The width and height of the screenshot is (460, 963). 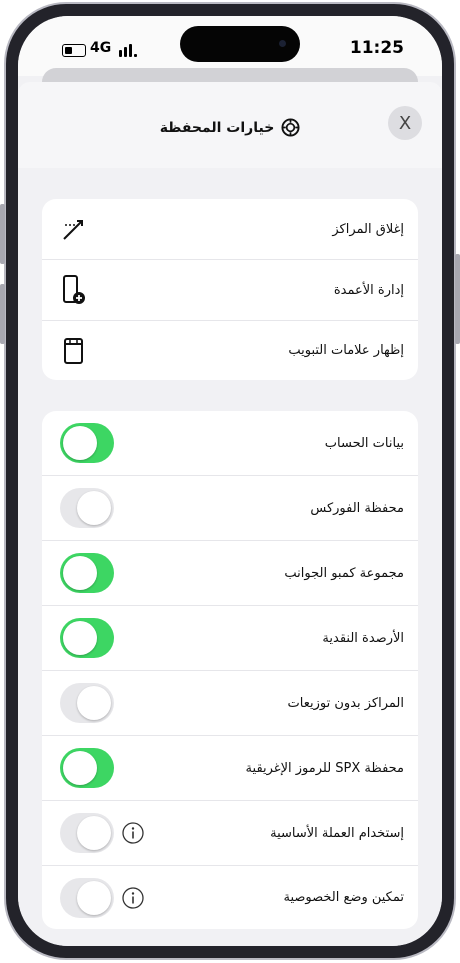 What do you see at coordinates (230, 703) in the screenshot?
I see `toggle-row-positions-no-dividends: المراكز بدون توزيعات` at bounding box center [230, 703].